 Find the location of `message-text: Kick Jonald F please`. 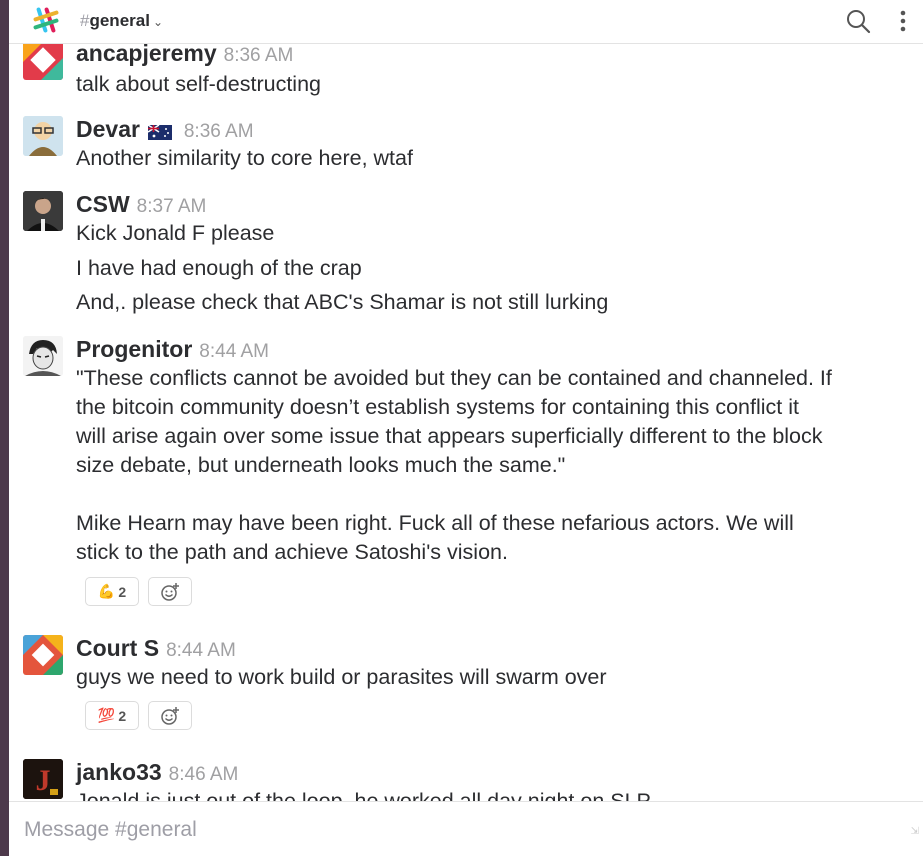

message-text: Kick Jonald F please is located at coordinates (175, 233).